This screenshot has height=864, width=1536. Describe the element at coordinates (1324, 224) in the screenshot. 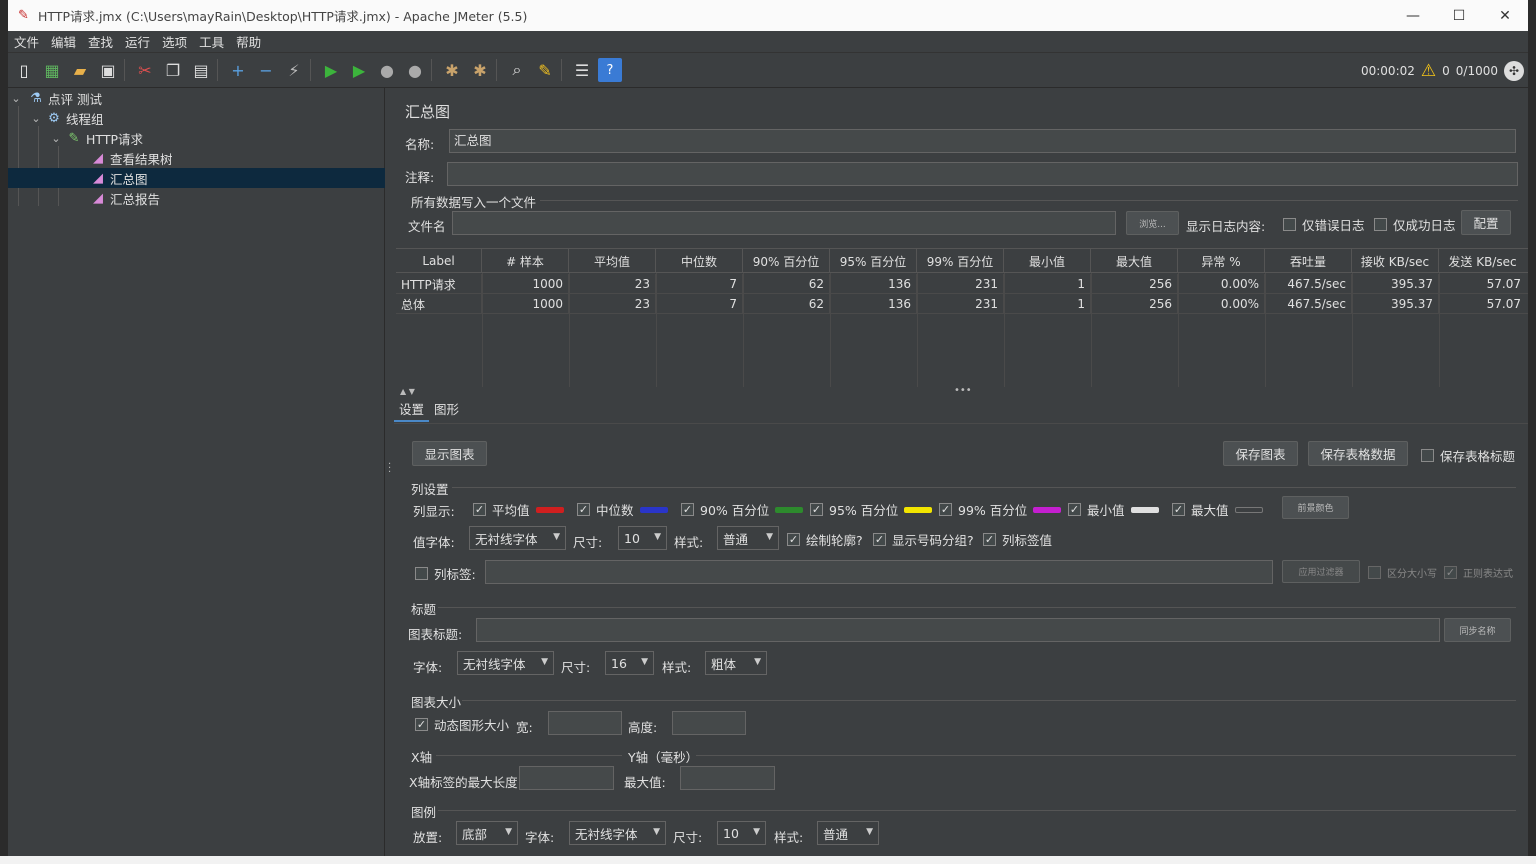

I see `errors-only-checkbox: 仅错误日志` at that location.